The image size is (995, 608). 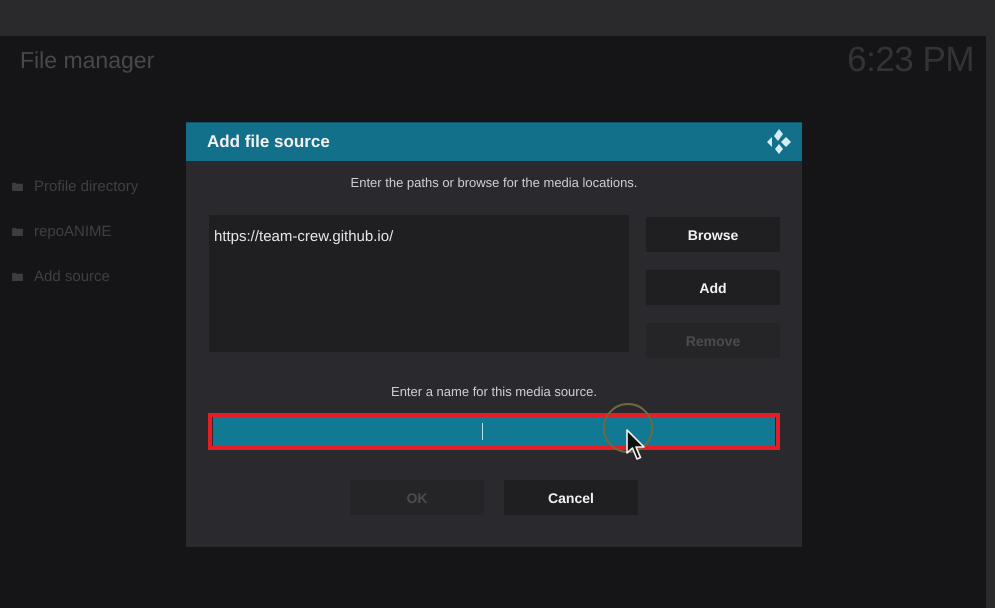 I want to click on dialog-button: Add, so click(x=713, y=287).